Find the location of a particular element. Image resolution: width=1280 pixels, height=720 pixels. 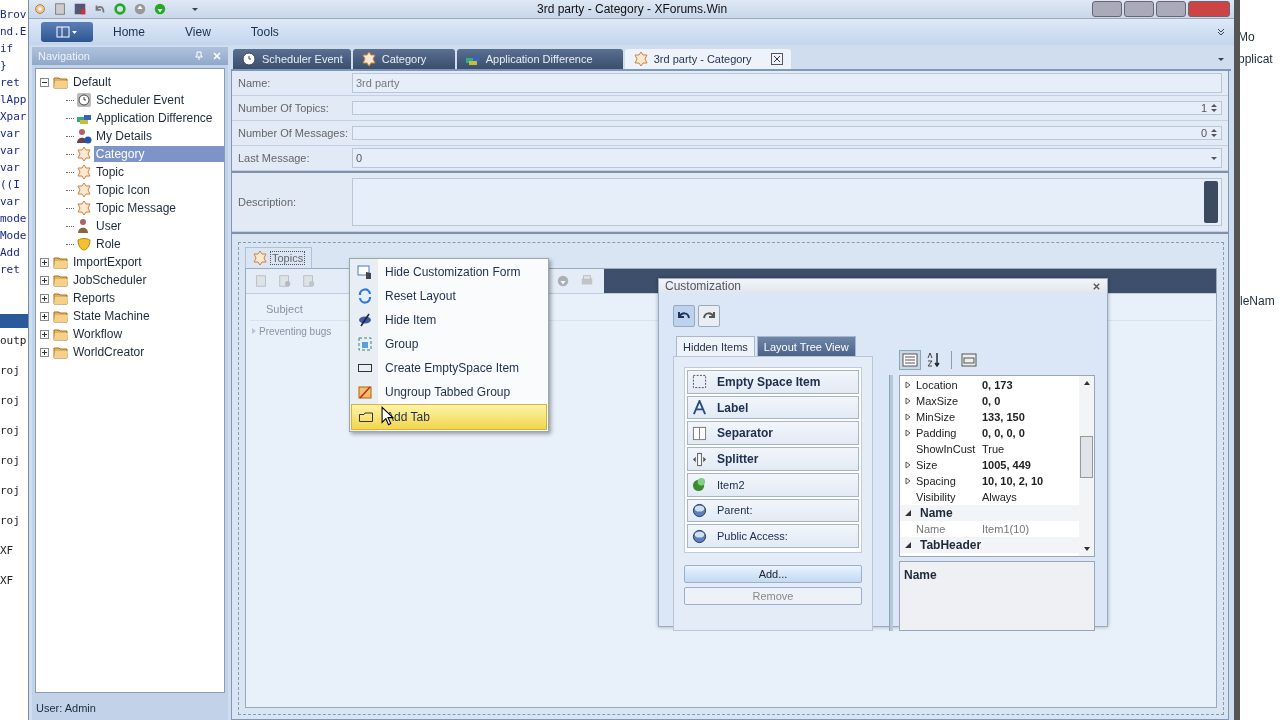

menu-item: Group is located at coordinates (449, 344).